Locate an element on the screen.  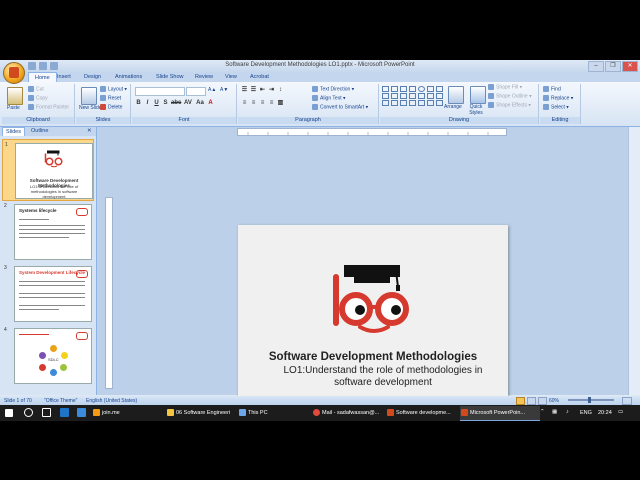
columns-icon: ▥ is located at coordinates (280, 103).